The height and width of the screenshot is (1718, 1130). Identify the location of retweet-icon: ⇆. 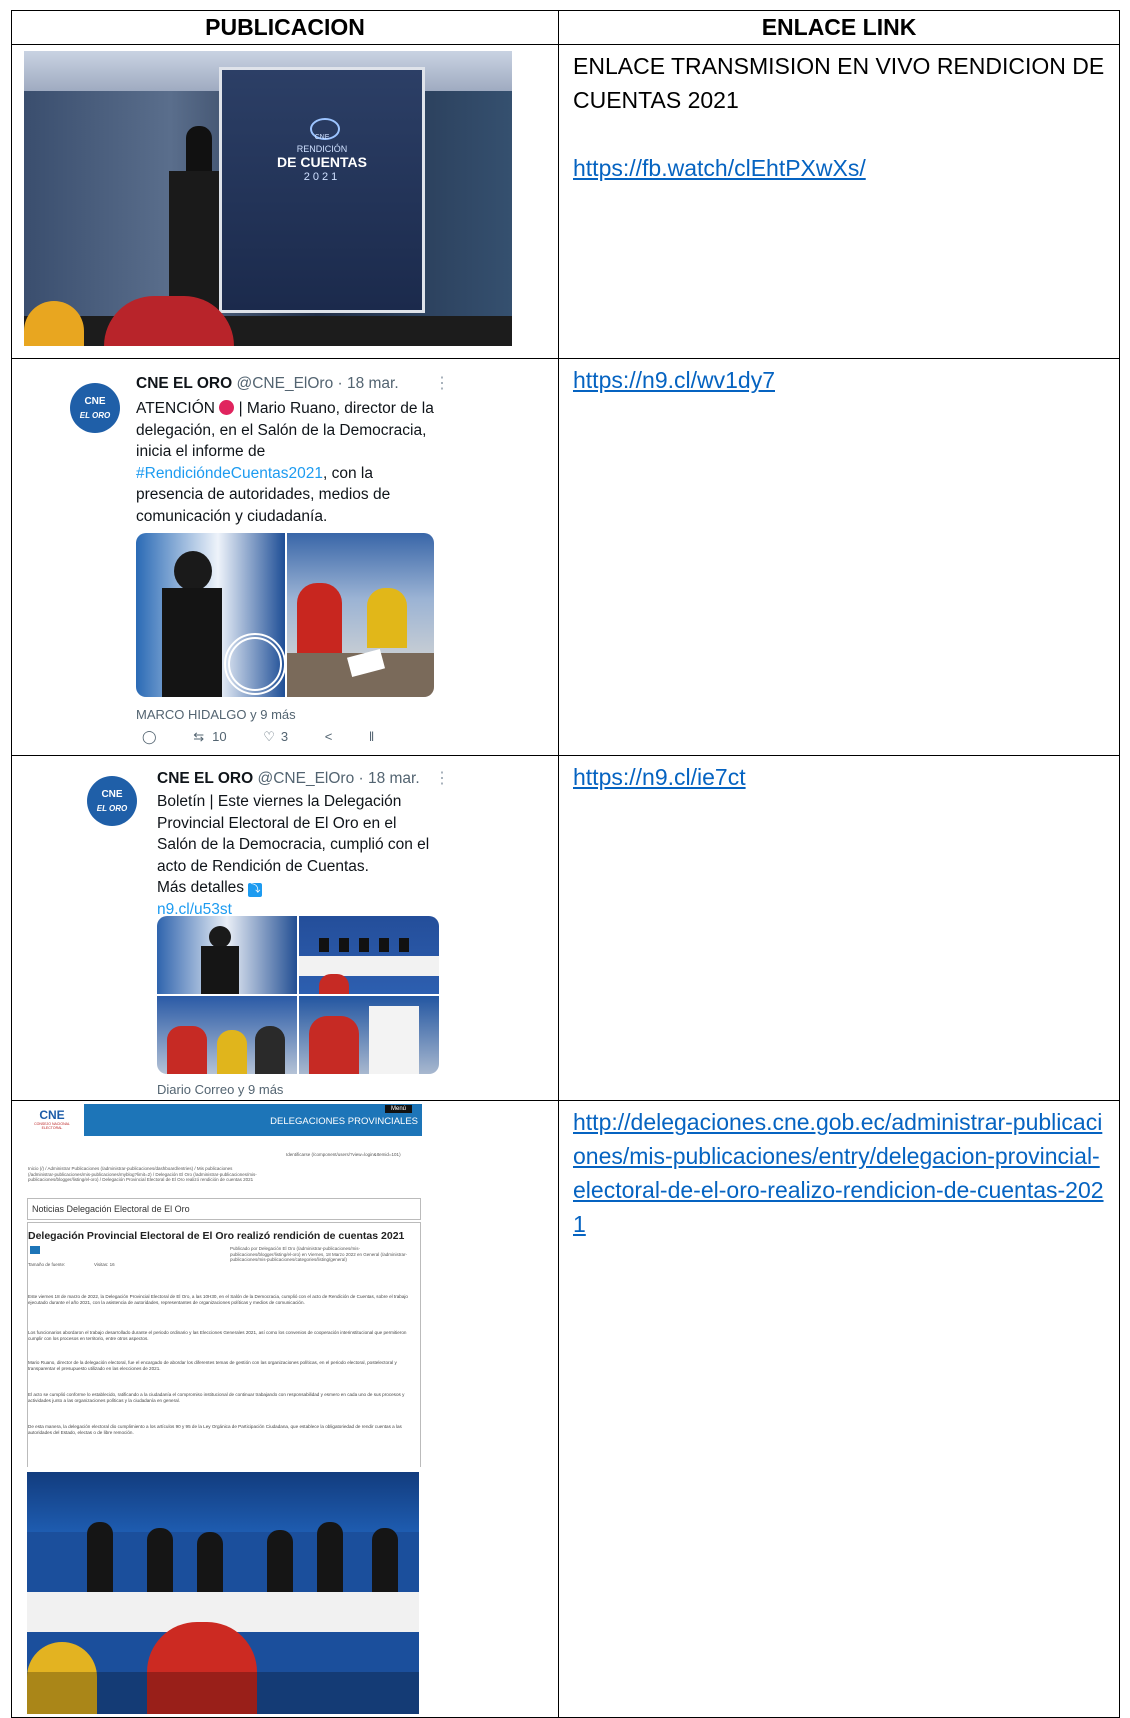
(198, 736).